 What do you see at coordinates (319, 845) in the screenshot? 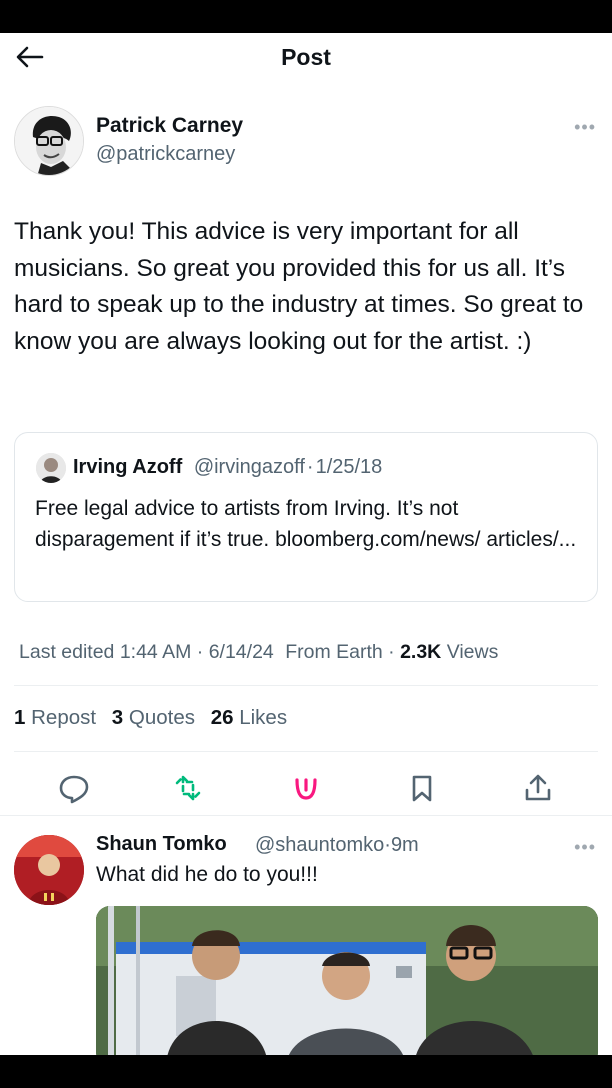
I see `reply-author-handle: @shauntomko` at bounding box center [319, 845].